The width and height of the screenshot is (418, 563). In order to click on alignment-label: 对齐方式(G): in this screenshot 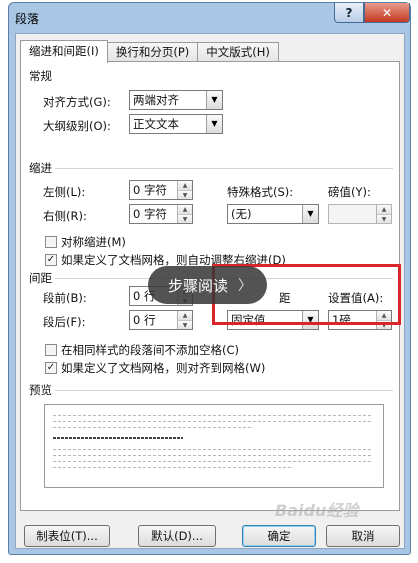, I will do `click(77, 102)`.